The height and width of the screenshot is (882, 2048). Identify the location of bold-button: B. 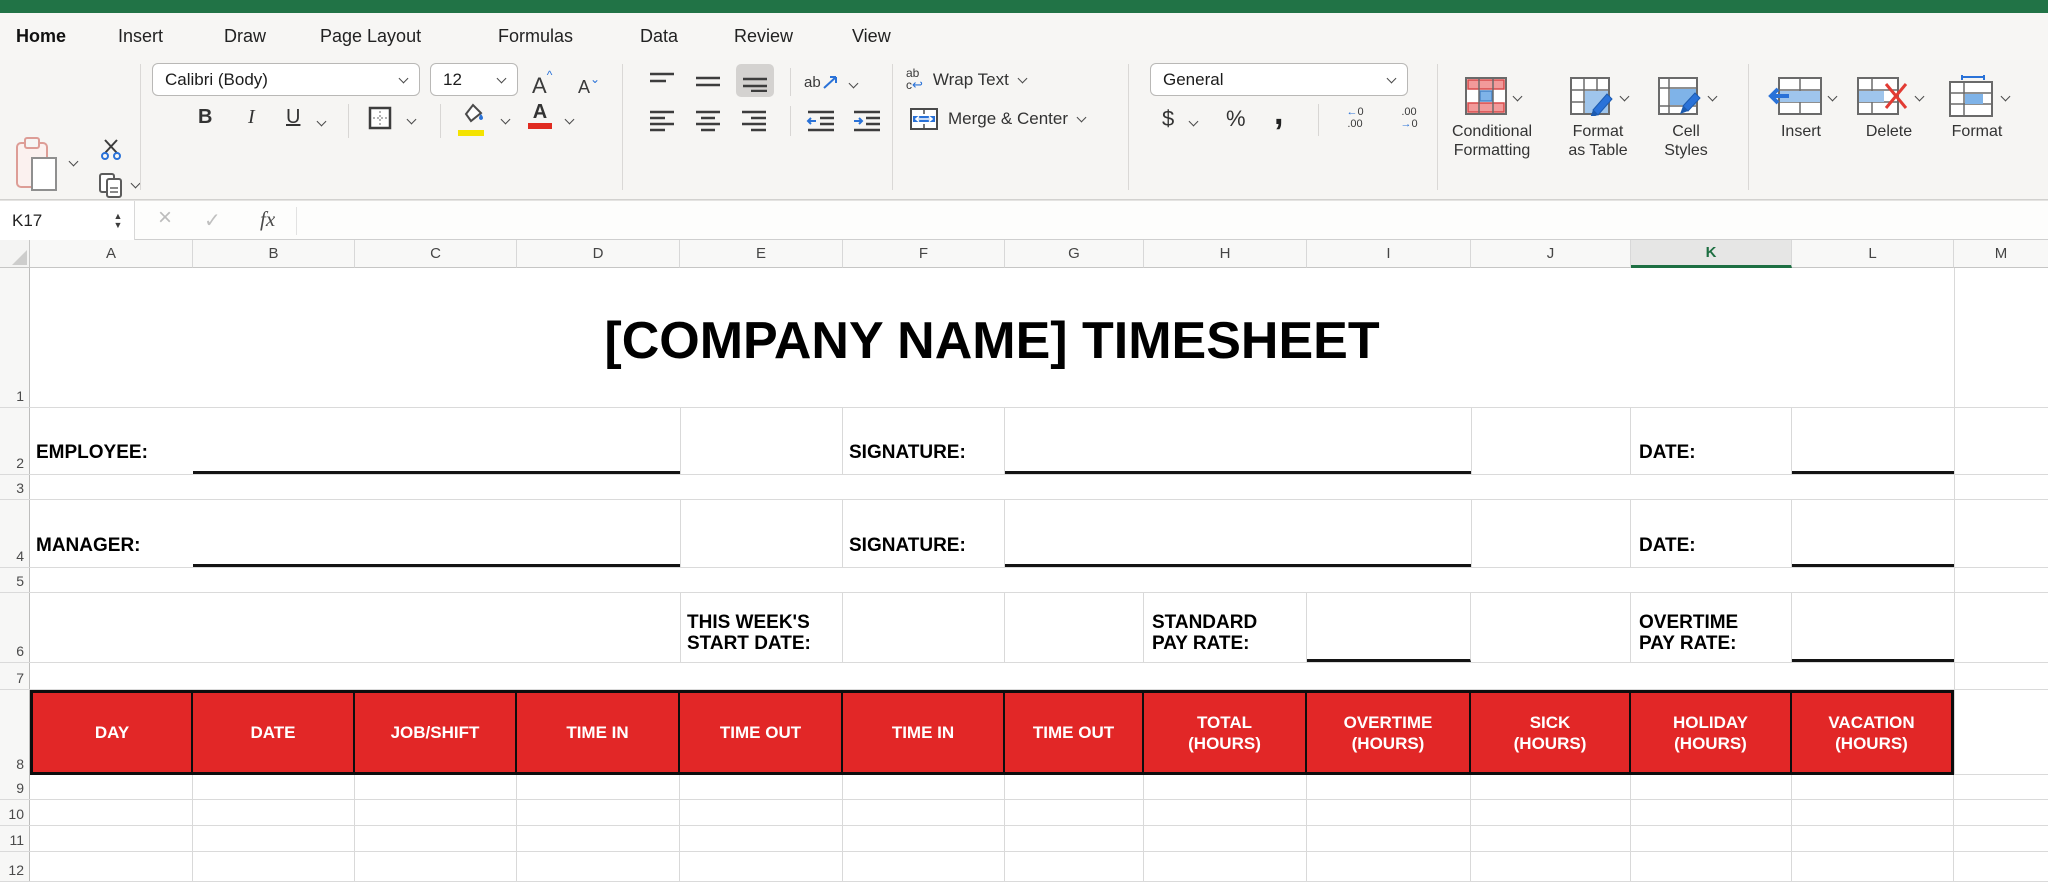
(205, 117).